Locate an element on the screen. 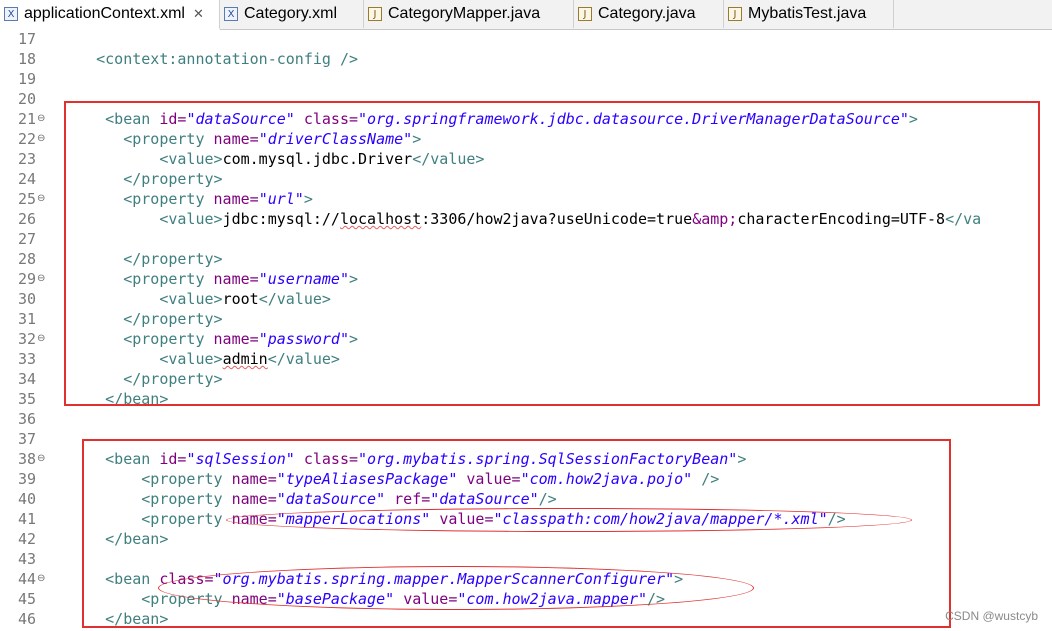  line-number: 34 is located at coordinates (26, 379).